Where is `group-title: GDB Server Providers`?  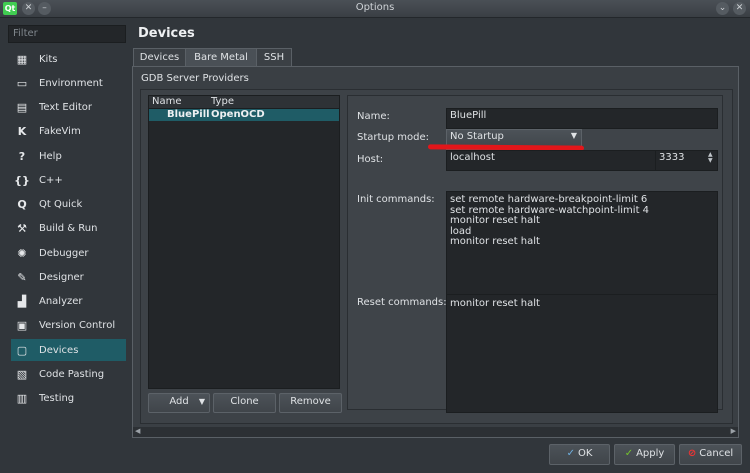
group-title: GDB Server Providers is located at coordinates (195, 78).